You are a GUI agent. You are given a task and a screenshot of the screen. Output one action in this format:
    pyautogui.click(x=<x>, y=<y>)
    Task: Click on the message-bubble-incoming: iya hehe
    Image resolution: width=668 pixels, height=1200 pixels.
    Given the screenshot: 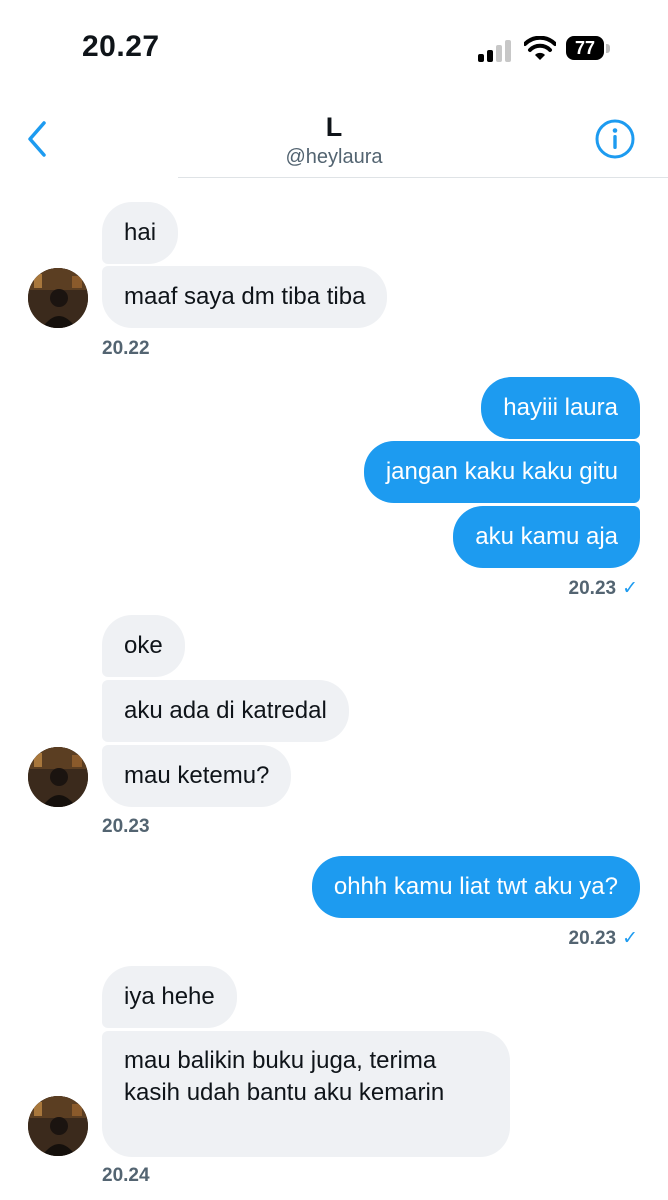 What is the action you would take?
    pyautogui.click(x=169, y=997)
    